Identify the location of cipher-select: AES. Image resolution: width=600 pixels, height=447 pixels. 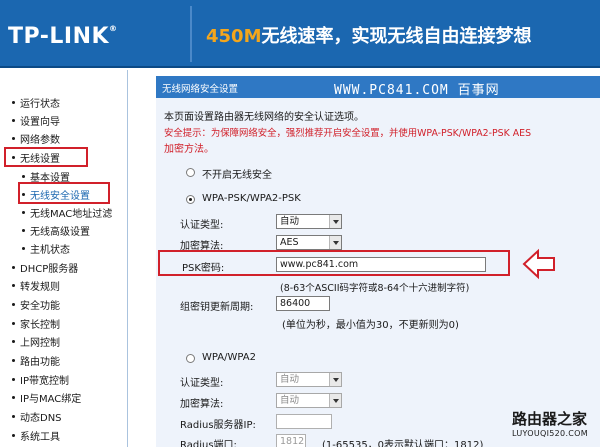
(309, 242).